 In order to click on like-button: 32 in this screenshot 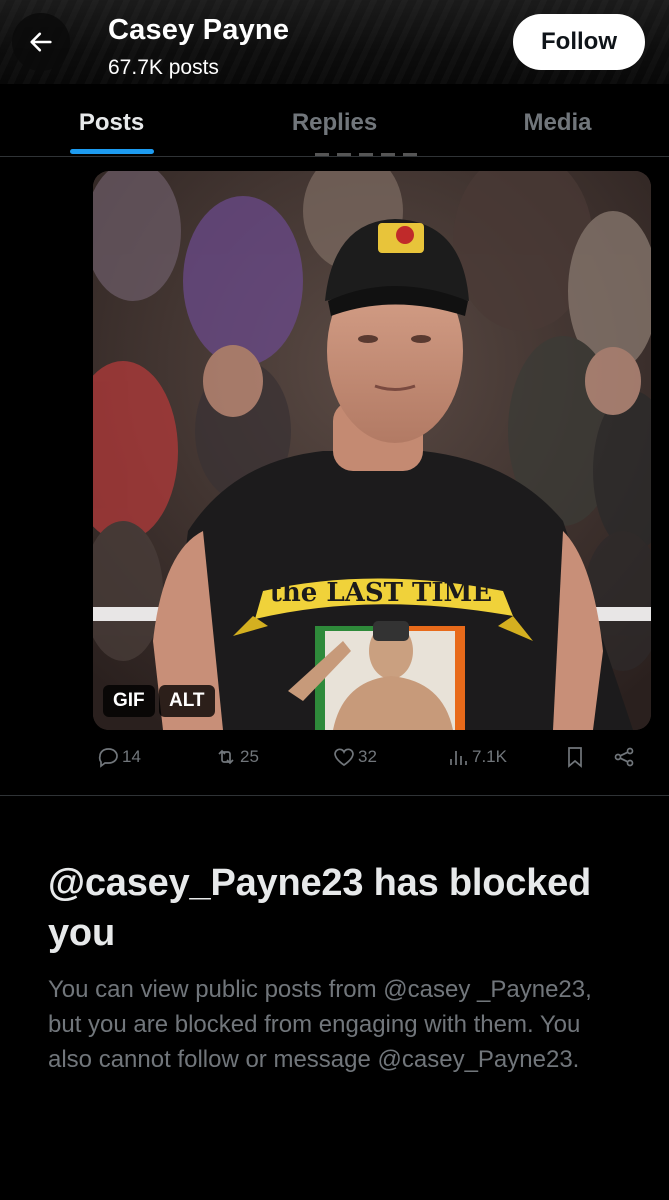, I will do `click(354, 757)`.